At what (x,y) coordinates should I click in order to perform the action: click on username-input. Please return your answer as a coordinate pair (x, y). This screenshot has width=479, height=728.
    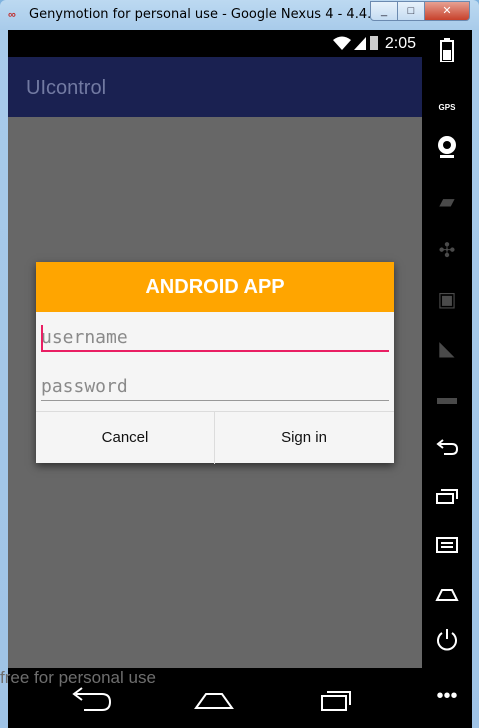
    Looking at the image, I should click on (215, 337).